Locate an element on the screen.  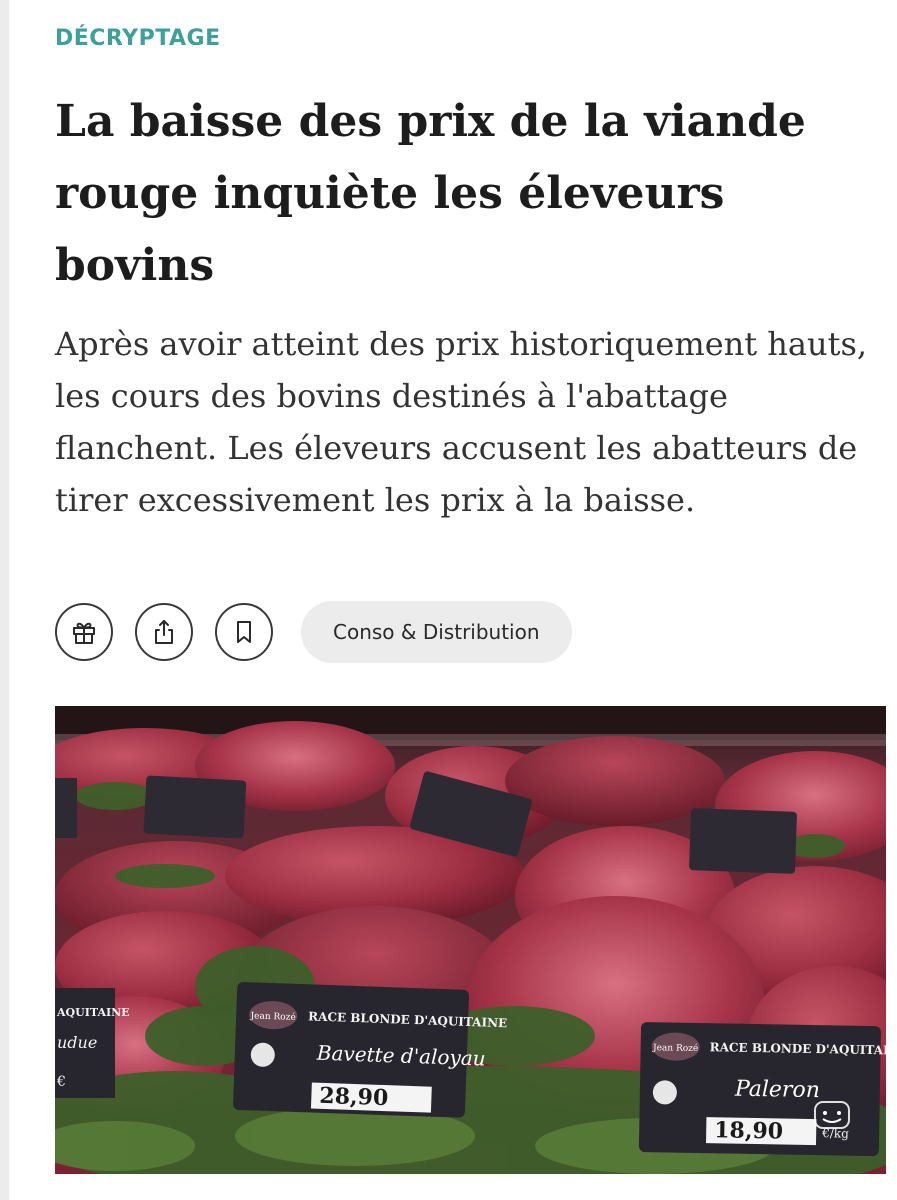
gift-button is located at coordinates (84, 632).